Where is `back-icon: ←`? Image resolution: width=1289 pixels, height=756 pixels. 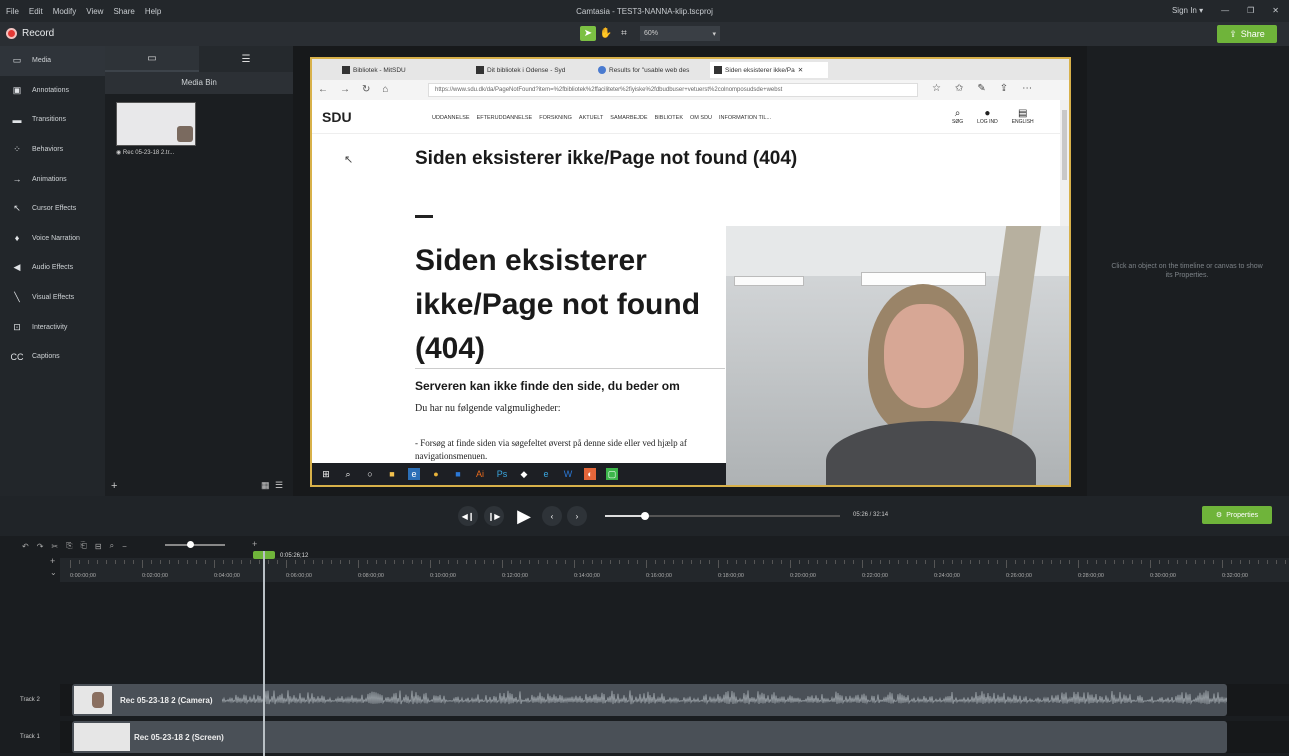
back-icon: ← is located at coordinates (323, 89).